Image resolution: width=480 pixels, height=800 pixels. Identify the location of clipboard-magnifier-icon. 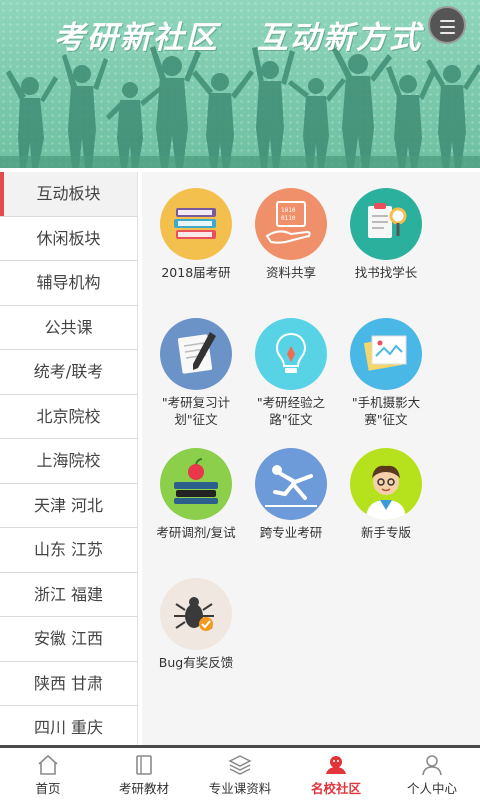
(386, 224).